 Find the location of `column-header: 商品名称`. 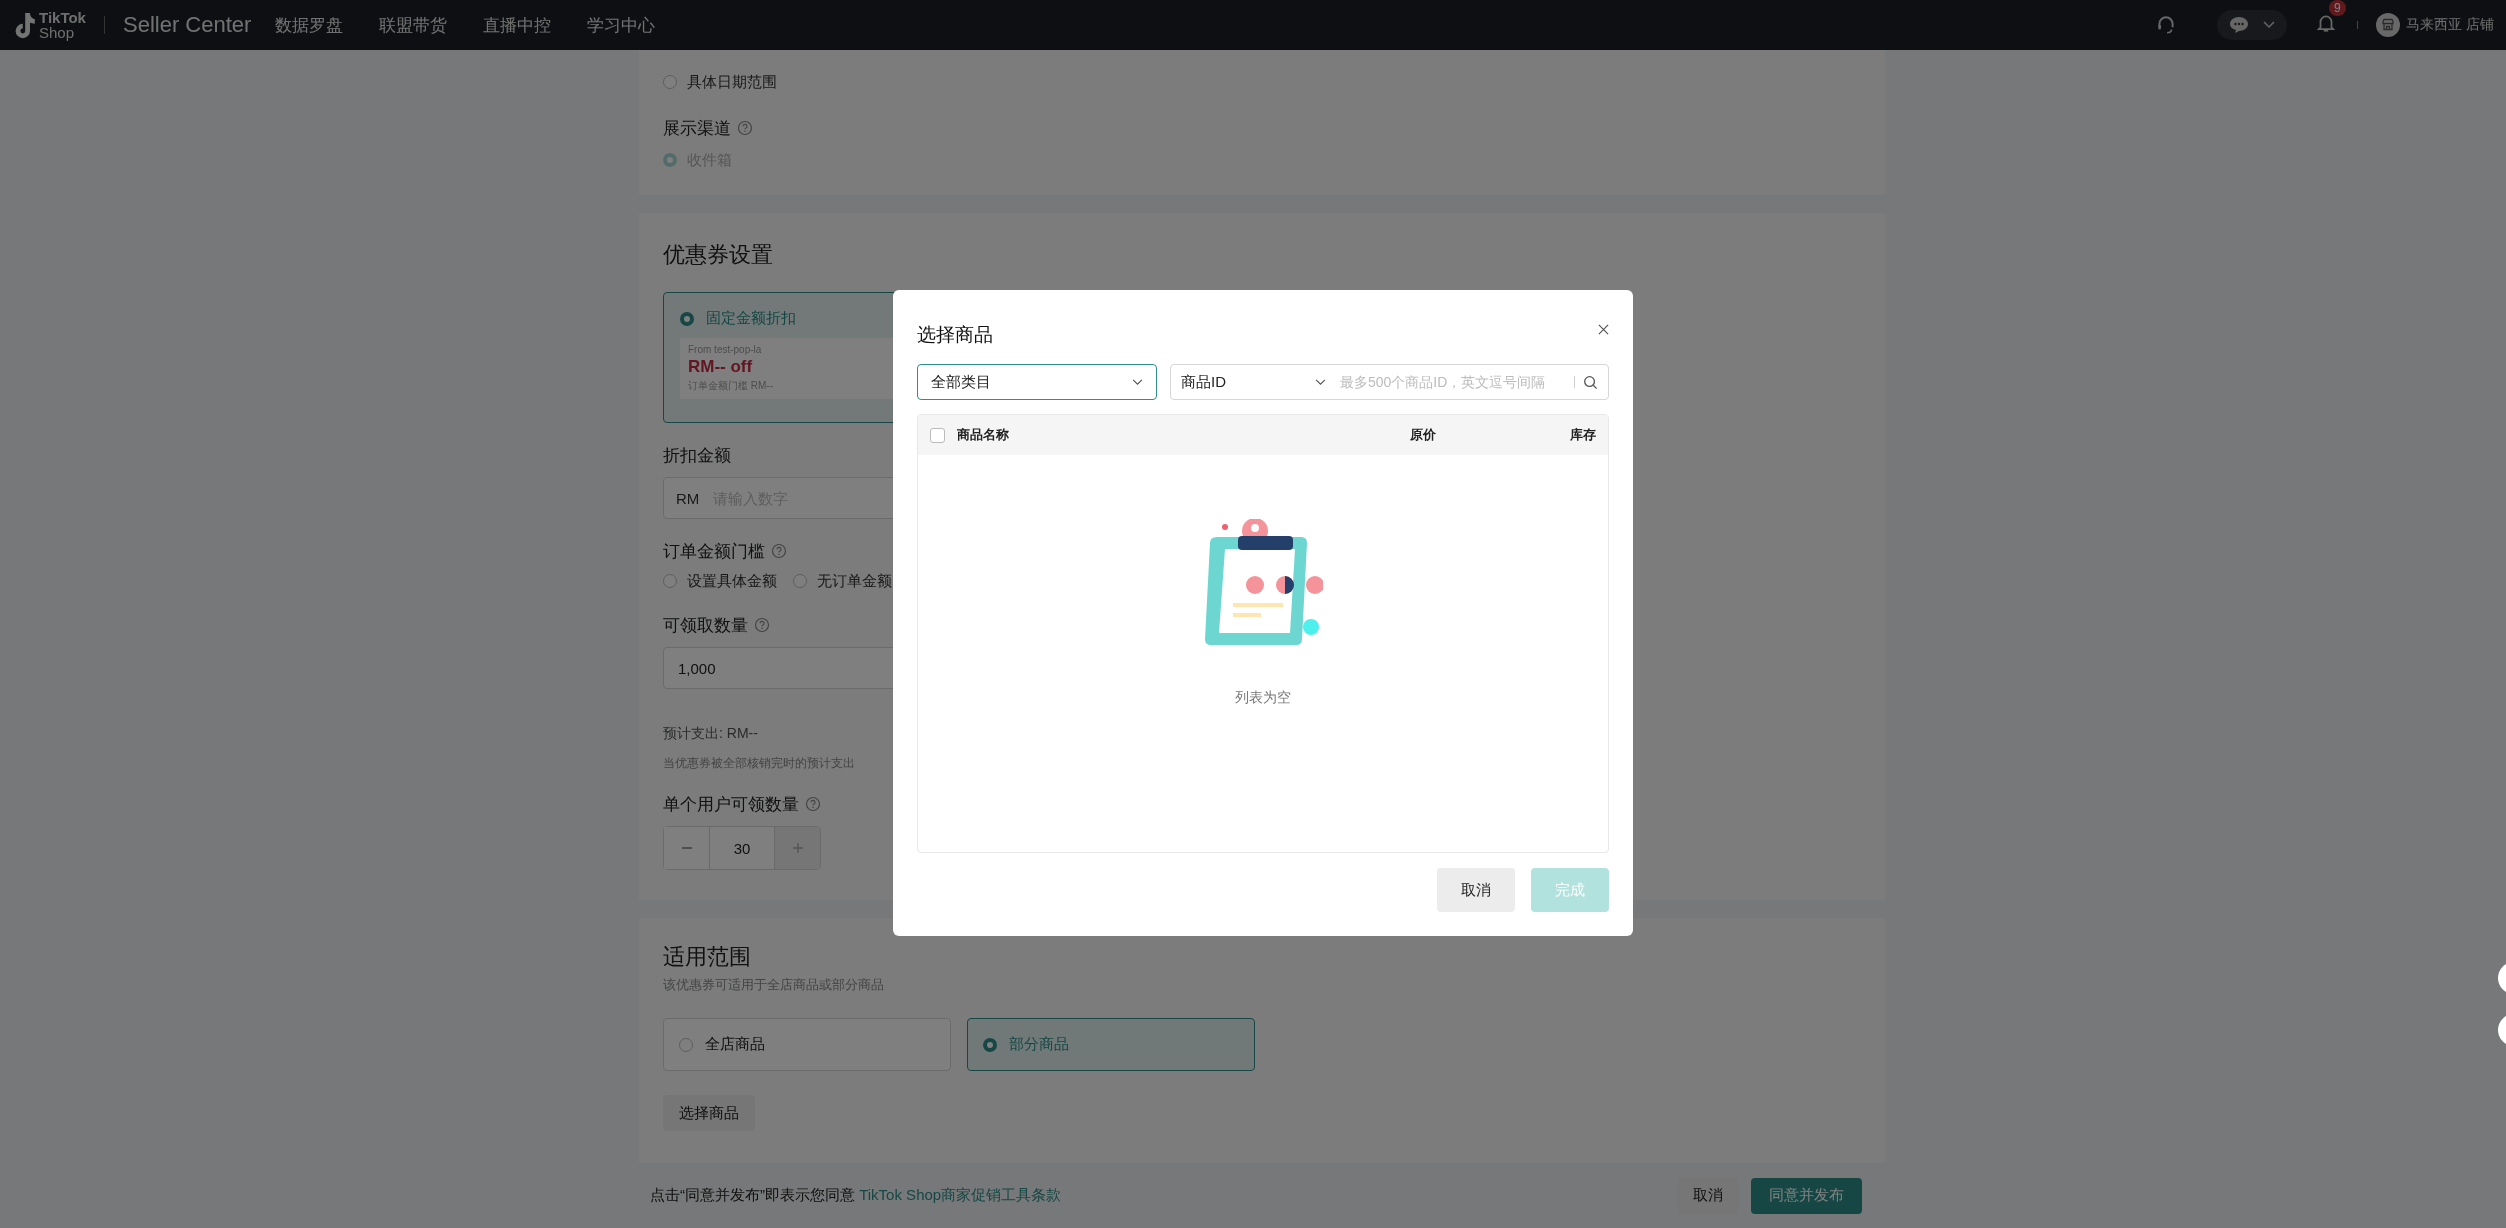

column-header: 商品名称 is located at coordinates (983, 435).